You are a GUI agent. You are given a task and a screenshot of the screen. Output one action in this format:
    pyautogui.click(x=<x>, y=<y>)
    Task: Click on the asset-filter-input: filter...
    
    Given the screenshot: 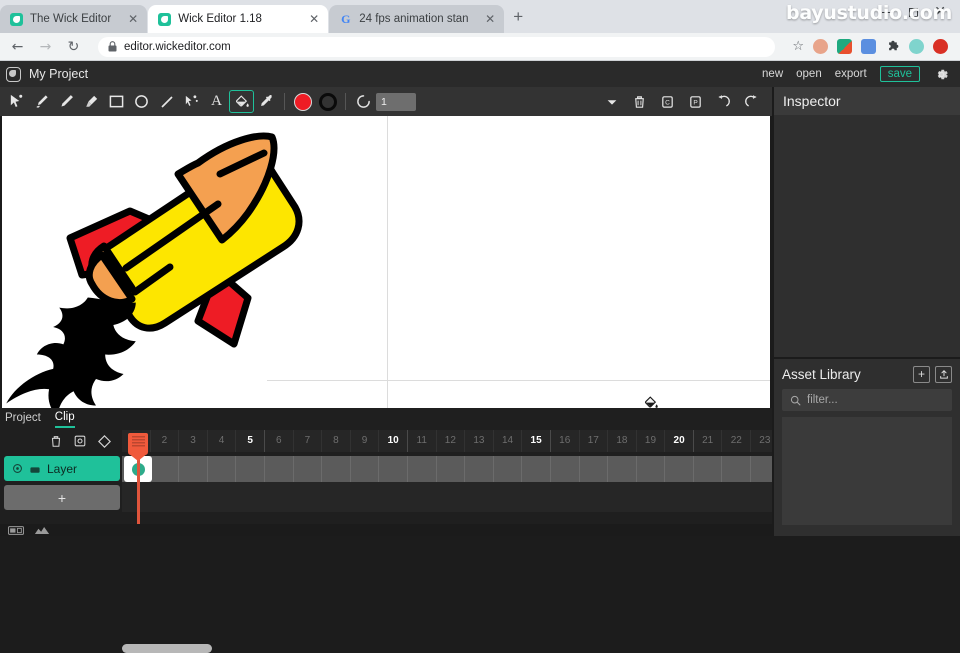 What is the action you would take?
    pyautogui.click(x=867, y=400)
    